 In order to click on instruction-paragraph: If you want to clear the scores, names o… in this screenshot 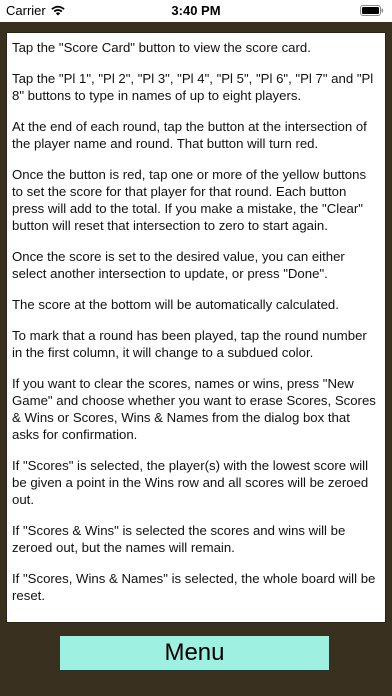, I will do `click(194, 409)`.